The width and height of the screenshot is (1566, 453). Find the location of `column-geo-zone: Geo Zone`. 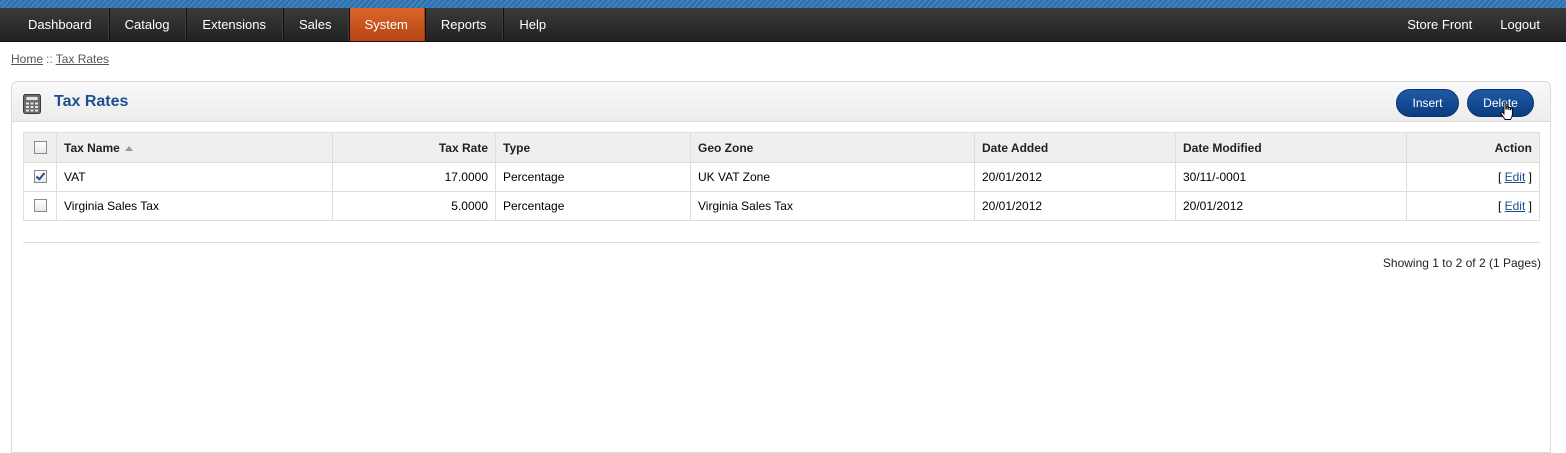

column-geo-zone: Geo Zone is located at coordinates (832, 147).